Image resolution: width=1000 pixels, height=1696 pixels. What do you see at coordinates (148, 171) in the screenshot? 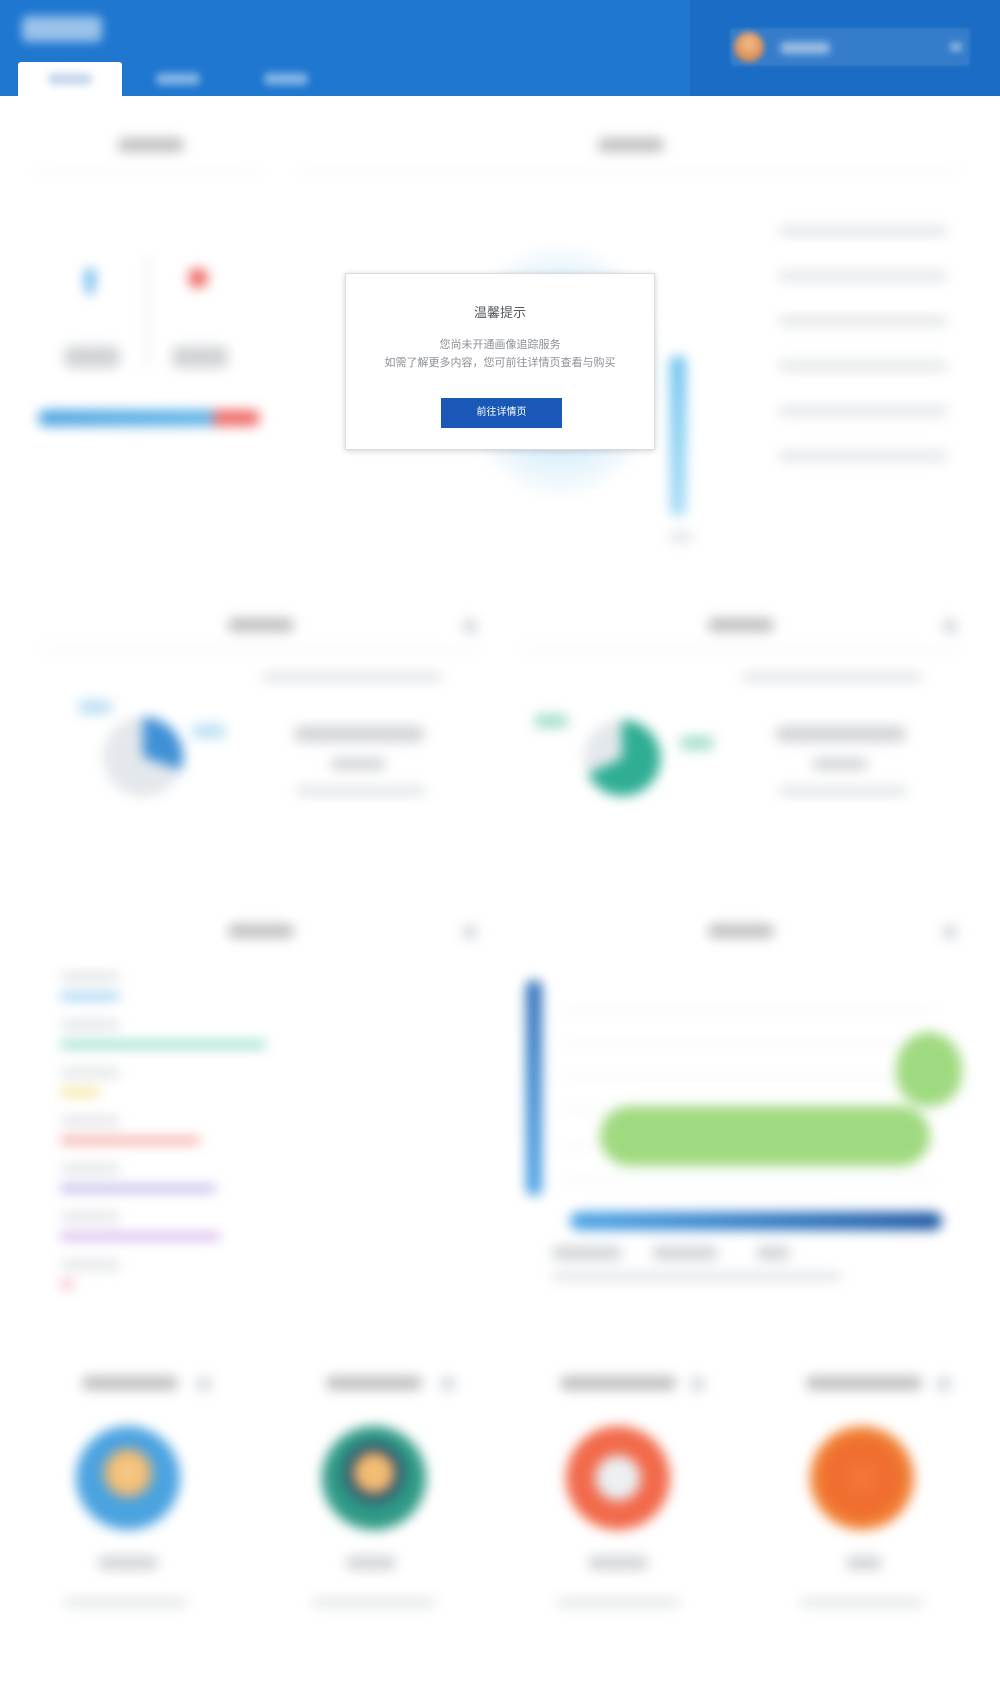
I see `panel-divider-left` at bounding box center [148, 171].